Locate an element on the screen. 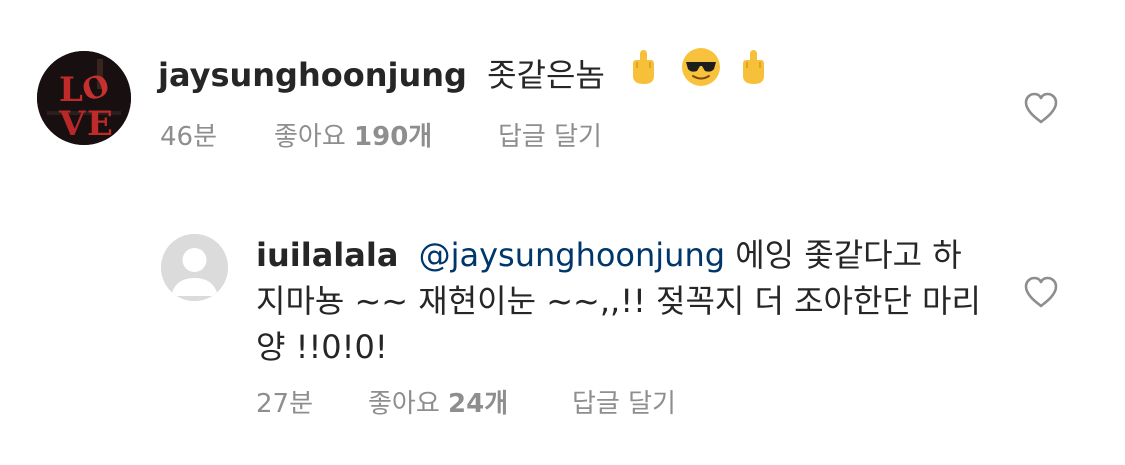 The height and width of the screenshot is (465, 1125). comment-meta: 46분 좋아요 190개 답글 달기 is located at coordinates (460, 134).